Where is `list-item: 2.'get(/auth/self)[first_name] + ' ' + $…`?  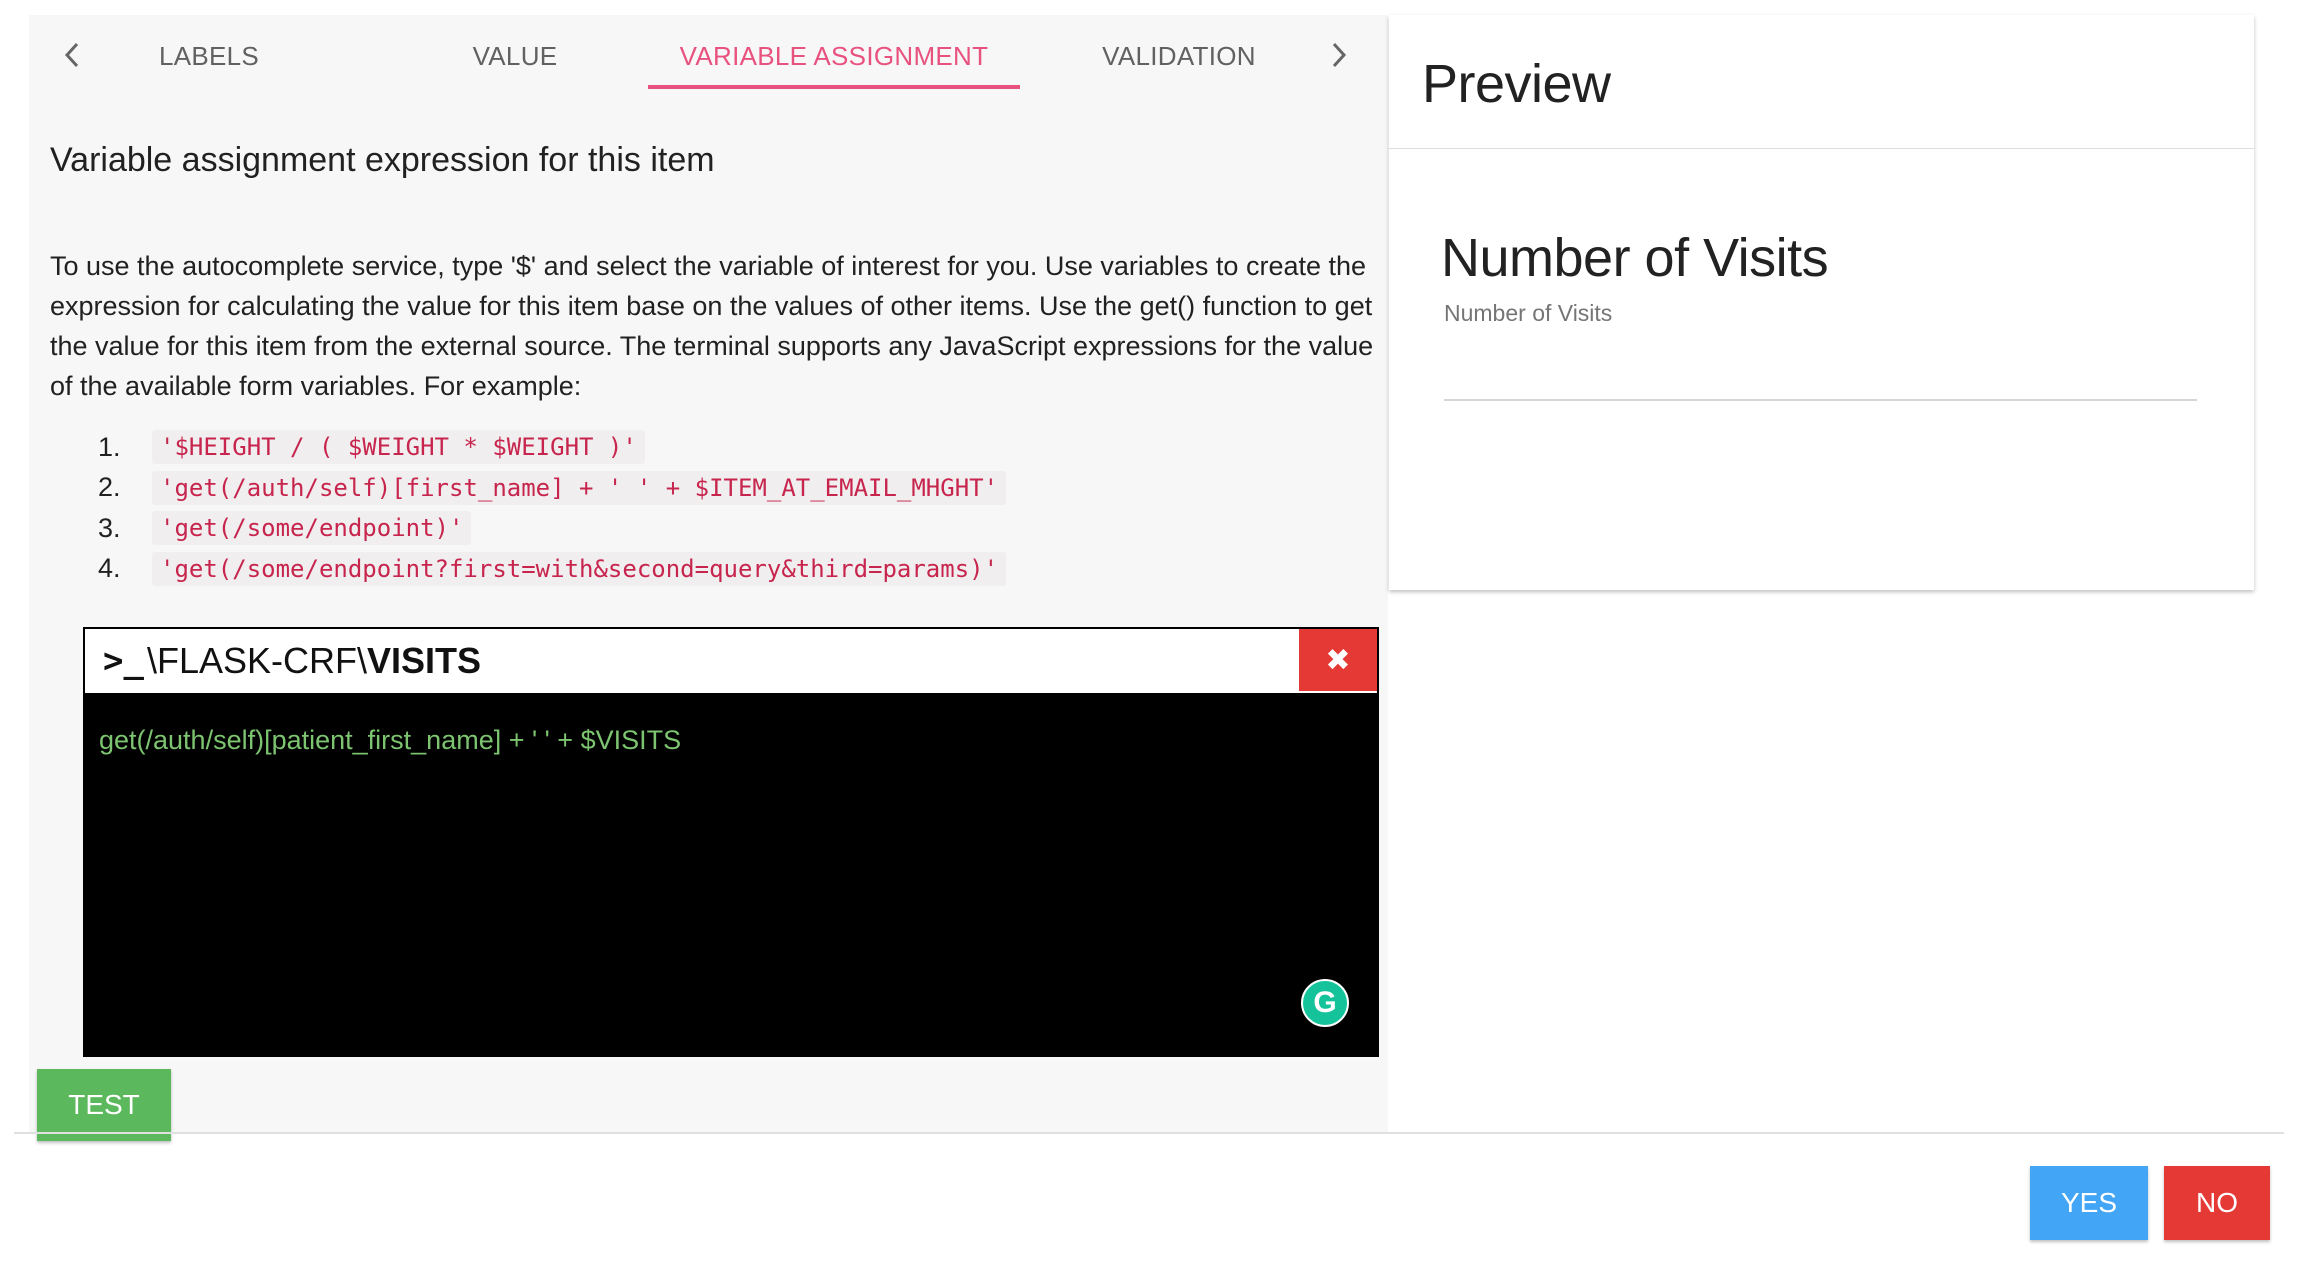
list-item: 2.'get(/auth/self)[first_name] + ' ' + $… is located at coordinates (552, 488).